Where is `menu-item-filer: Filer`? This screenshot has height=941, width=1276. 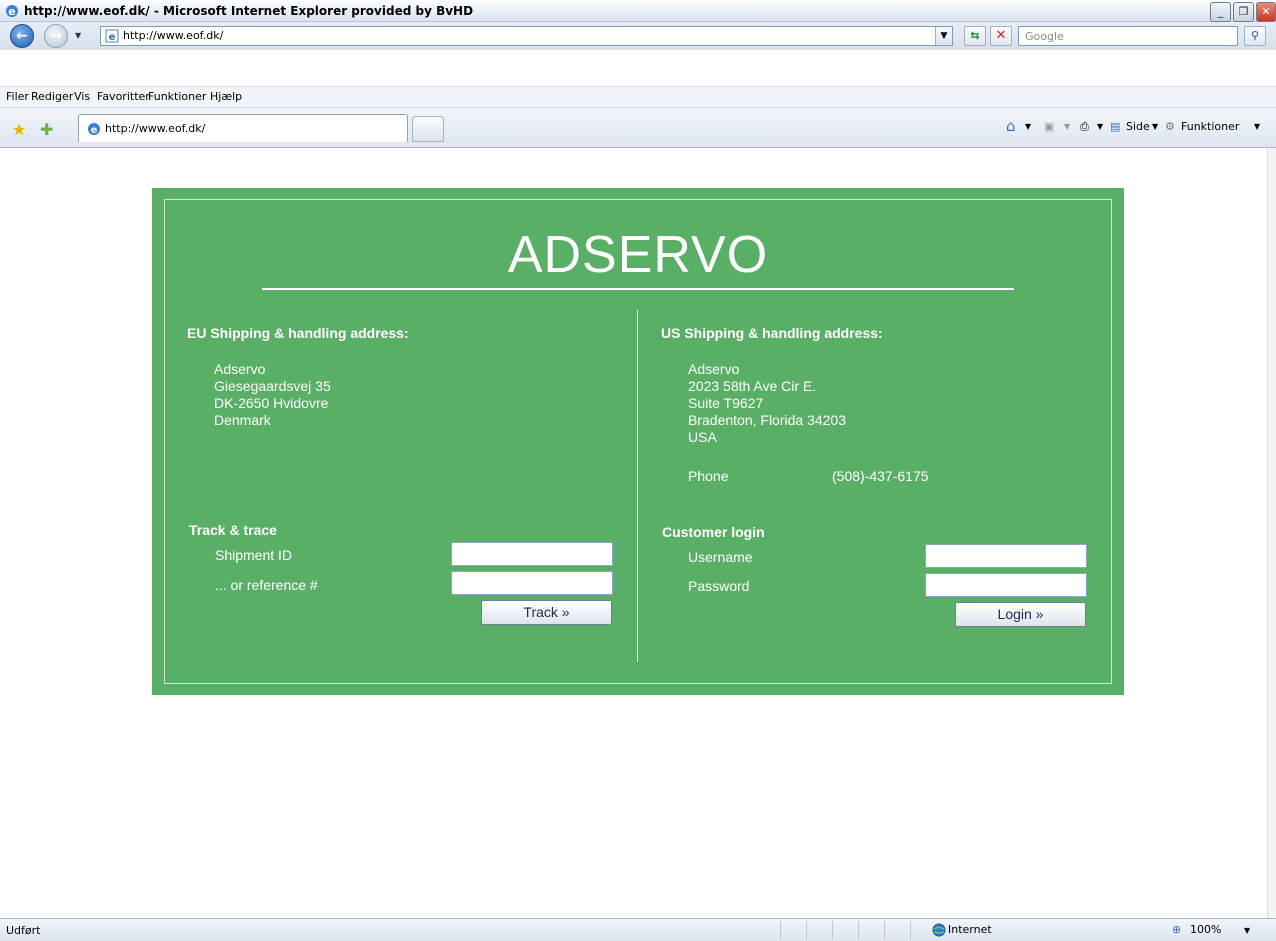 menu-item-filer: Filer is located at coordinates (17, 96).